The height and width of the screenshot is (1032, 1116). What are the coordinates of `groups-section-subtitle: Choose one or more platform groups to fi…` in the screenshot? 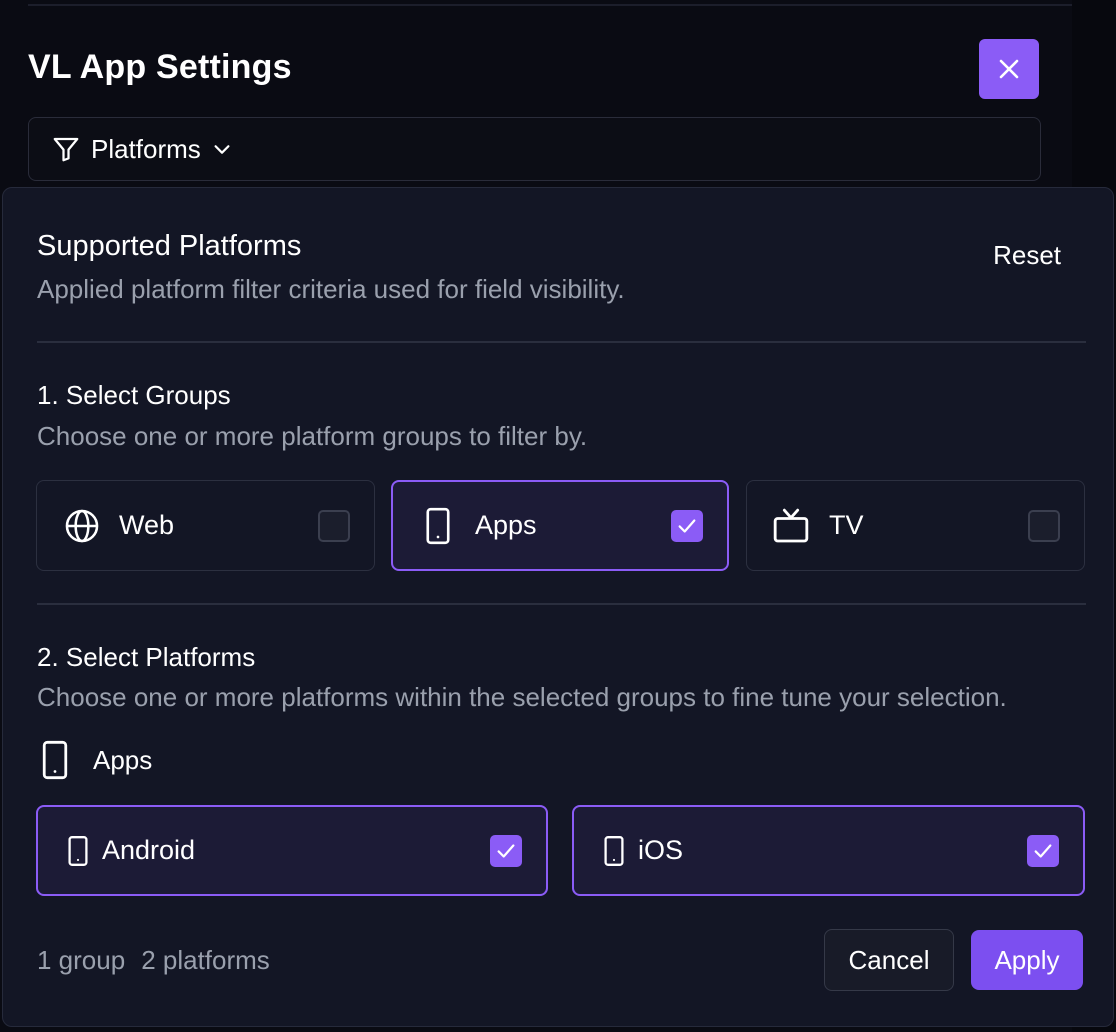 It's located at (312, 436).